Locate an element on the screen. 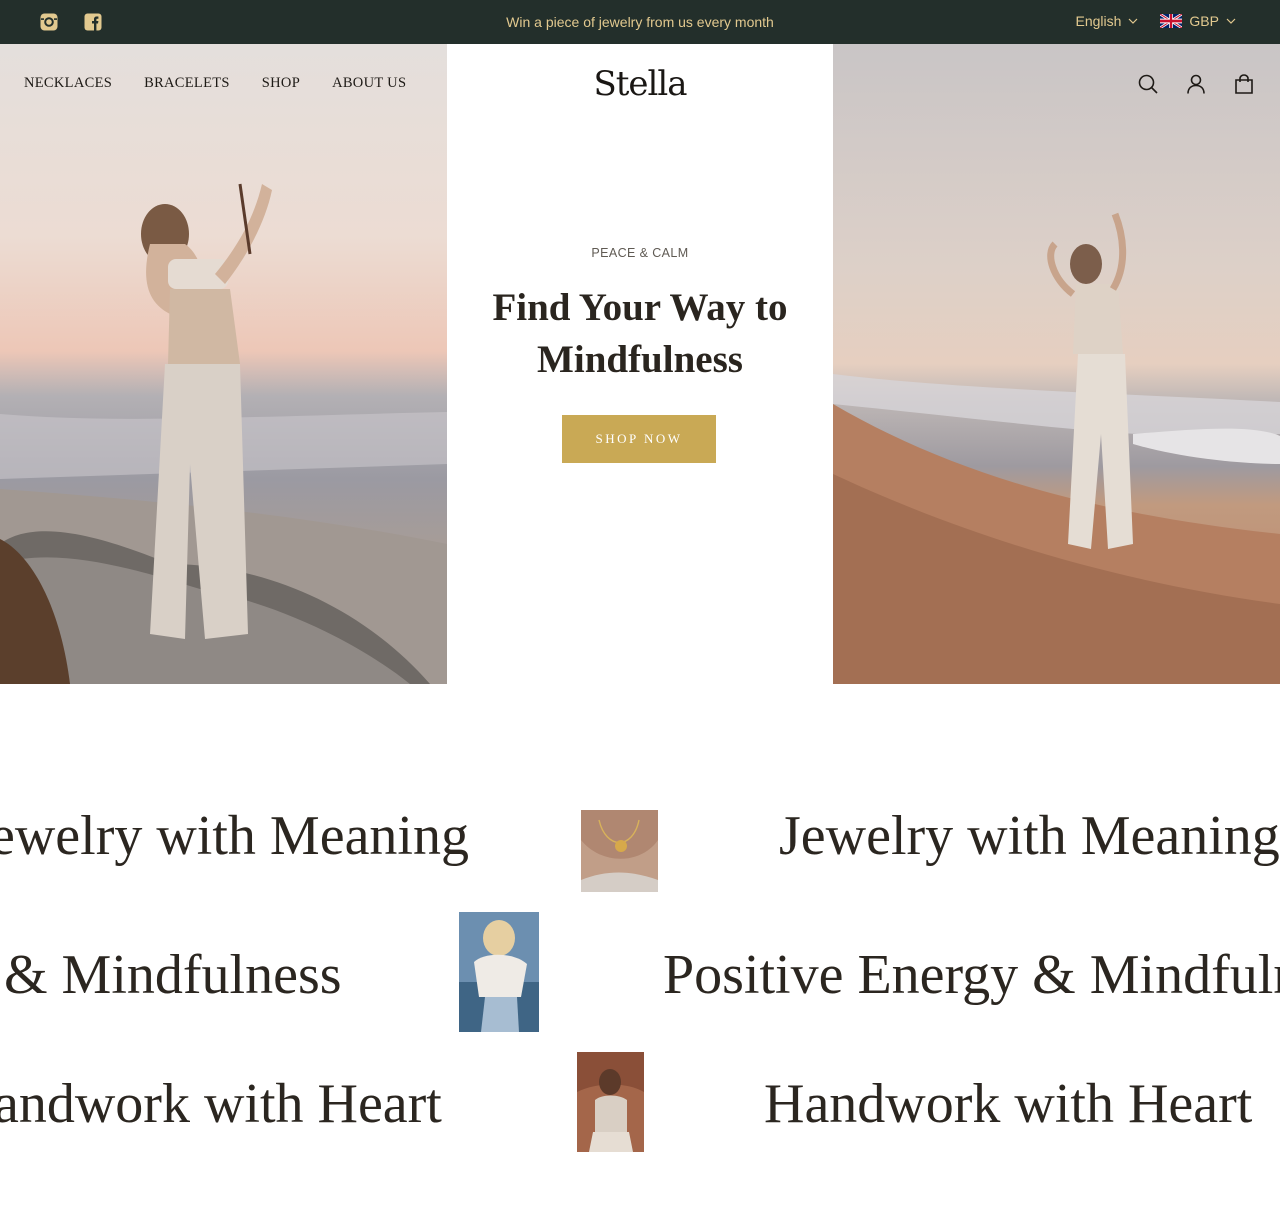  search-icon is located at coordinates (1148, 84).